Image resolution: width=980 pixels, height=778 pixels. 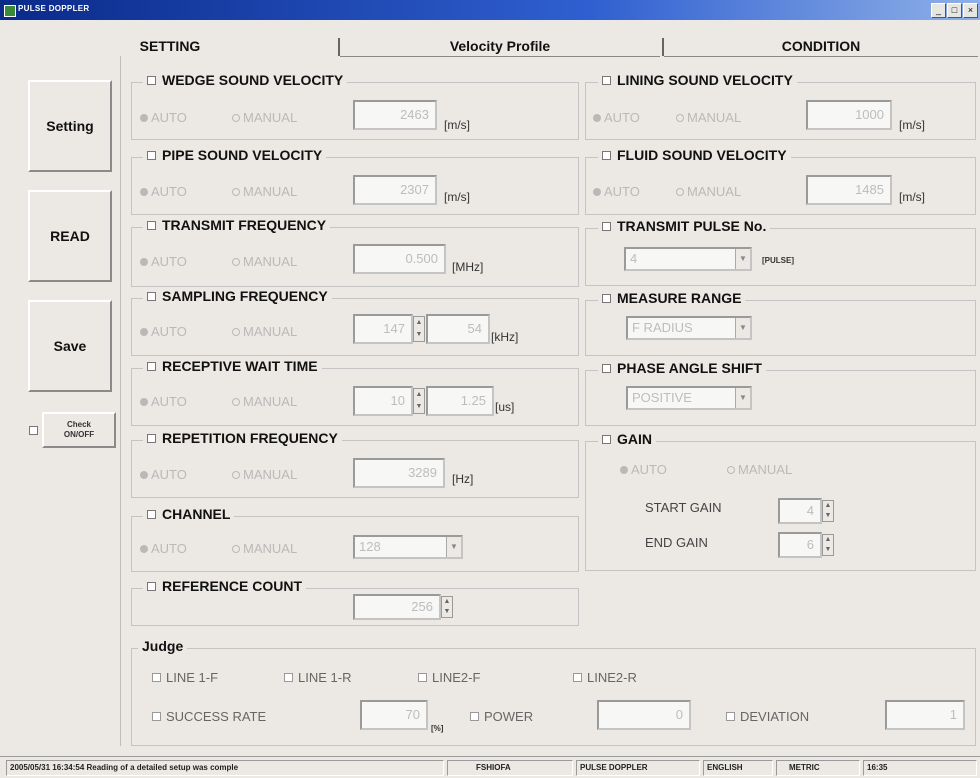 I want to click on checkbox-label: LINE 1-R, so click(x=325, y=677).